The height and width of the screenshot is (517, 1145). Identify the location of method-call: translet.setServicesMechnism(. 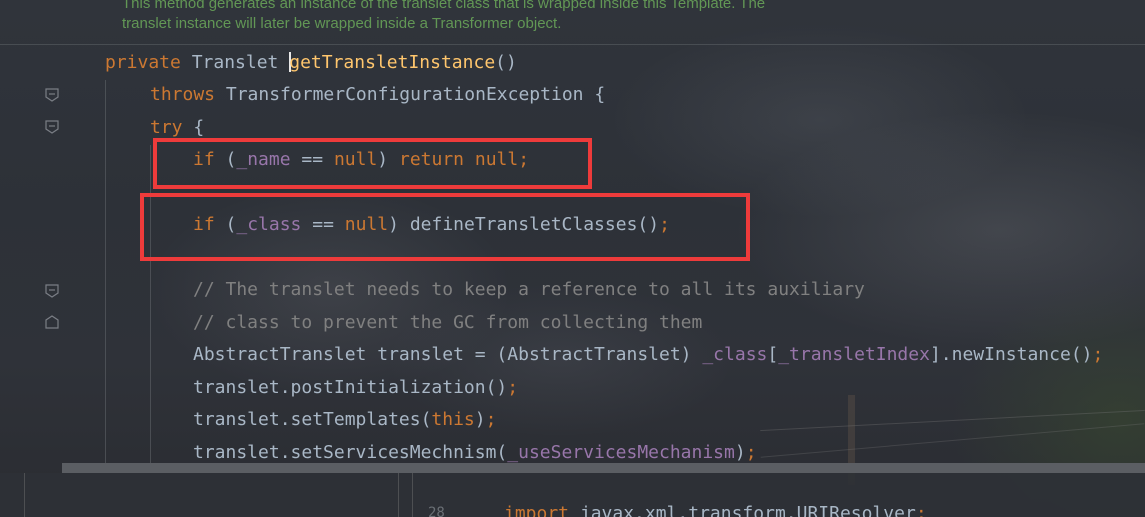
(350, 452).